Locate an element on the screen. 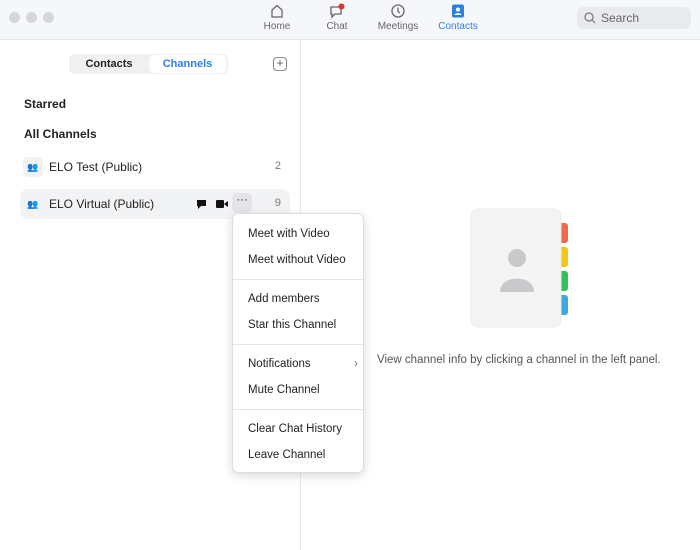 The image size is (700, 550). menu-leave-channel: Leave Channel is located at coordinates (286, 455).